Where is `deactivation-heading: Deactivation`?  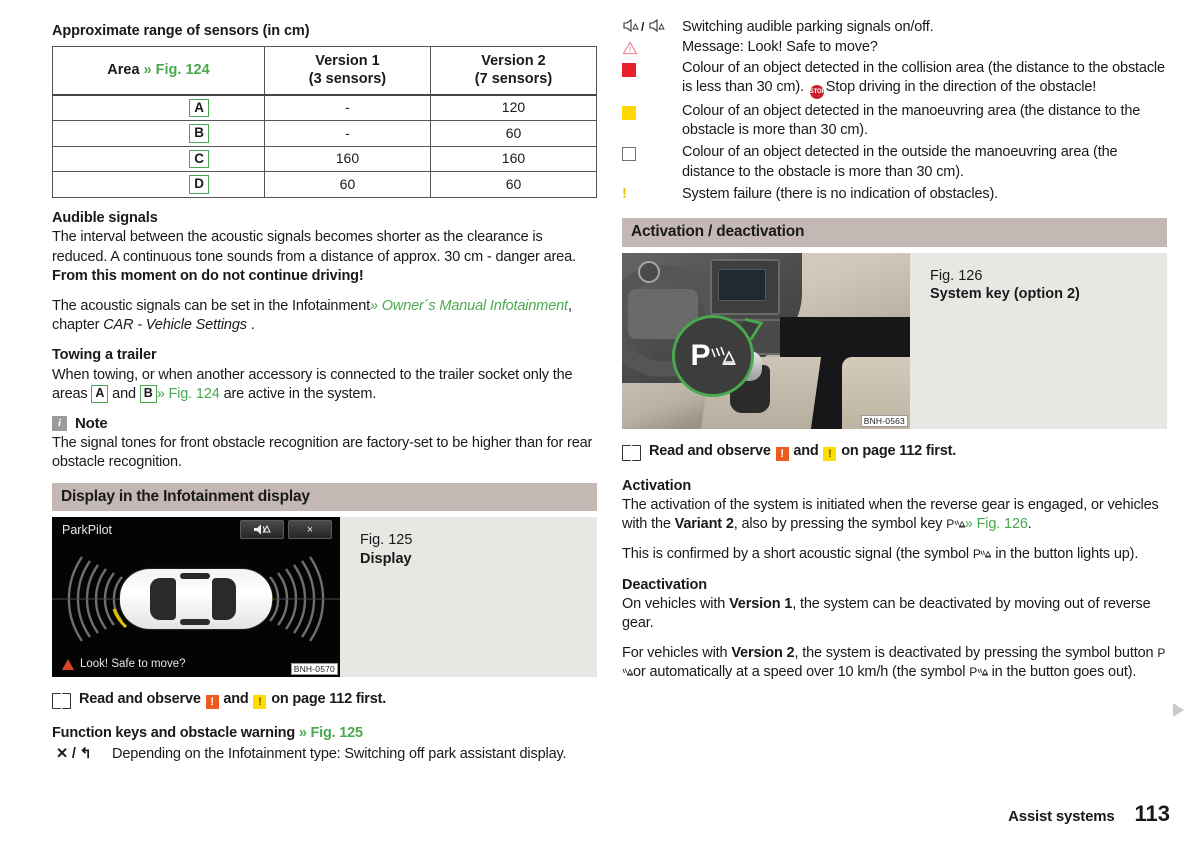
deactivation-heading: Deactivation is located at coordinates (665, 584).